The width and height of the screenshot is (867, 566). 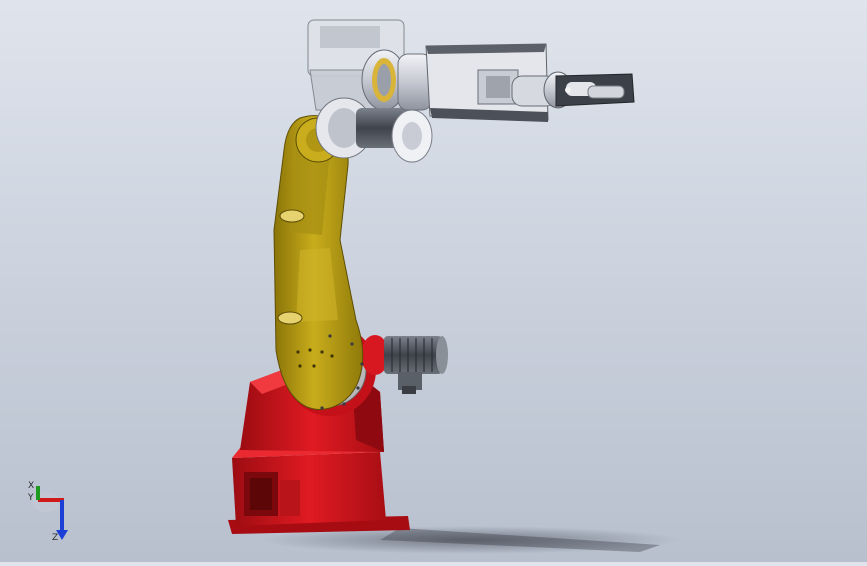 I want to click on lower-arm, so click(x=318, y=262).